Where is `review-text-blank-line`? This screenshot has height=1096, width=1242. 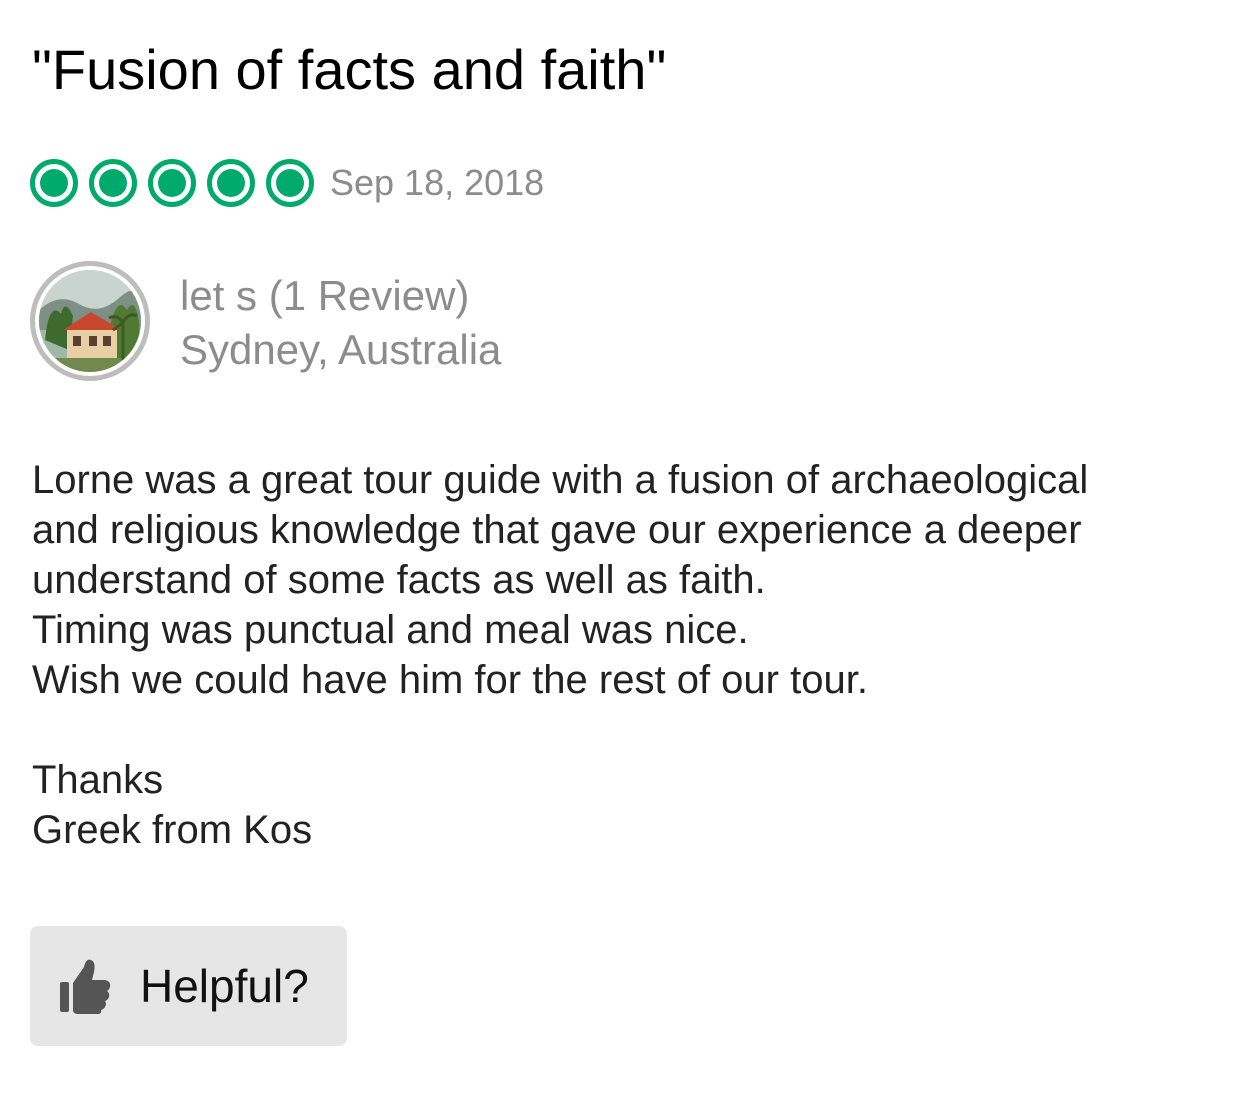
review-text-blank-line is located at coordinates (622, 730).